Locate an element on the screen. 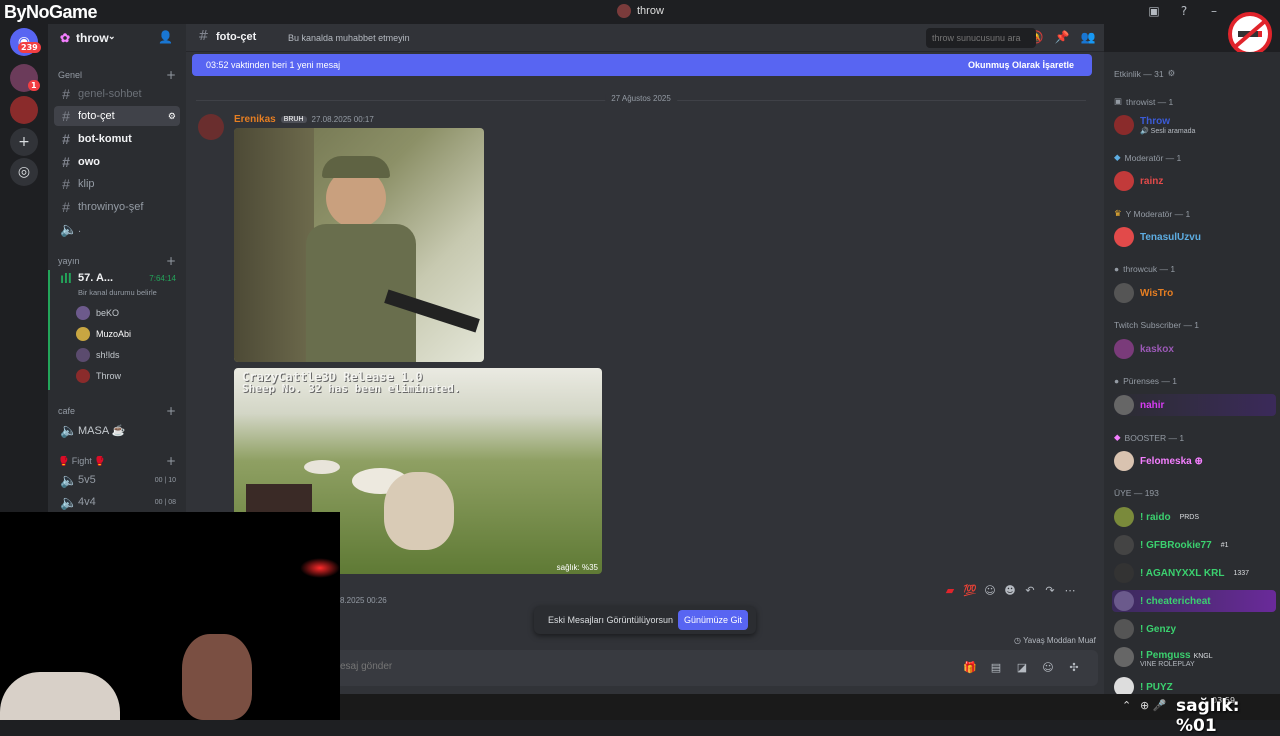 The image size is (1280, 736). hundred-reaction-icon: 💯 is located at coordinates (970, 591).